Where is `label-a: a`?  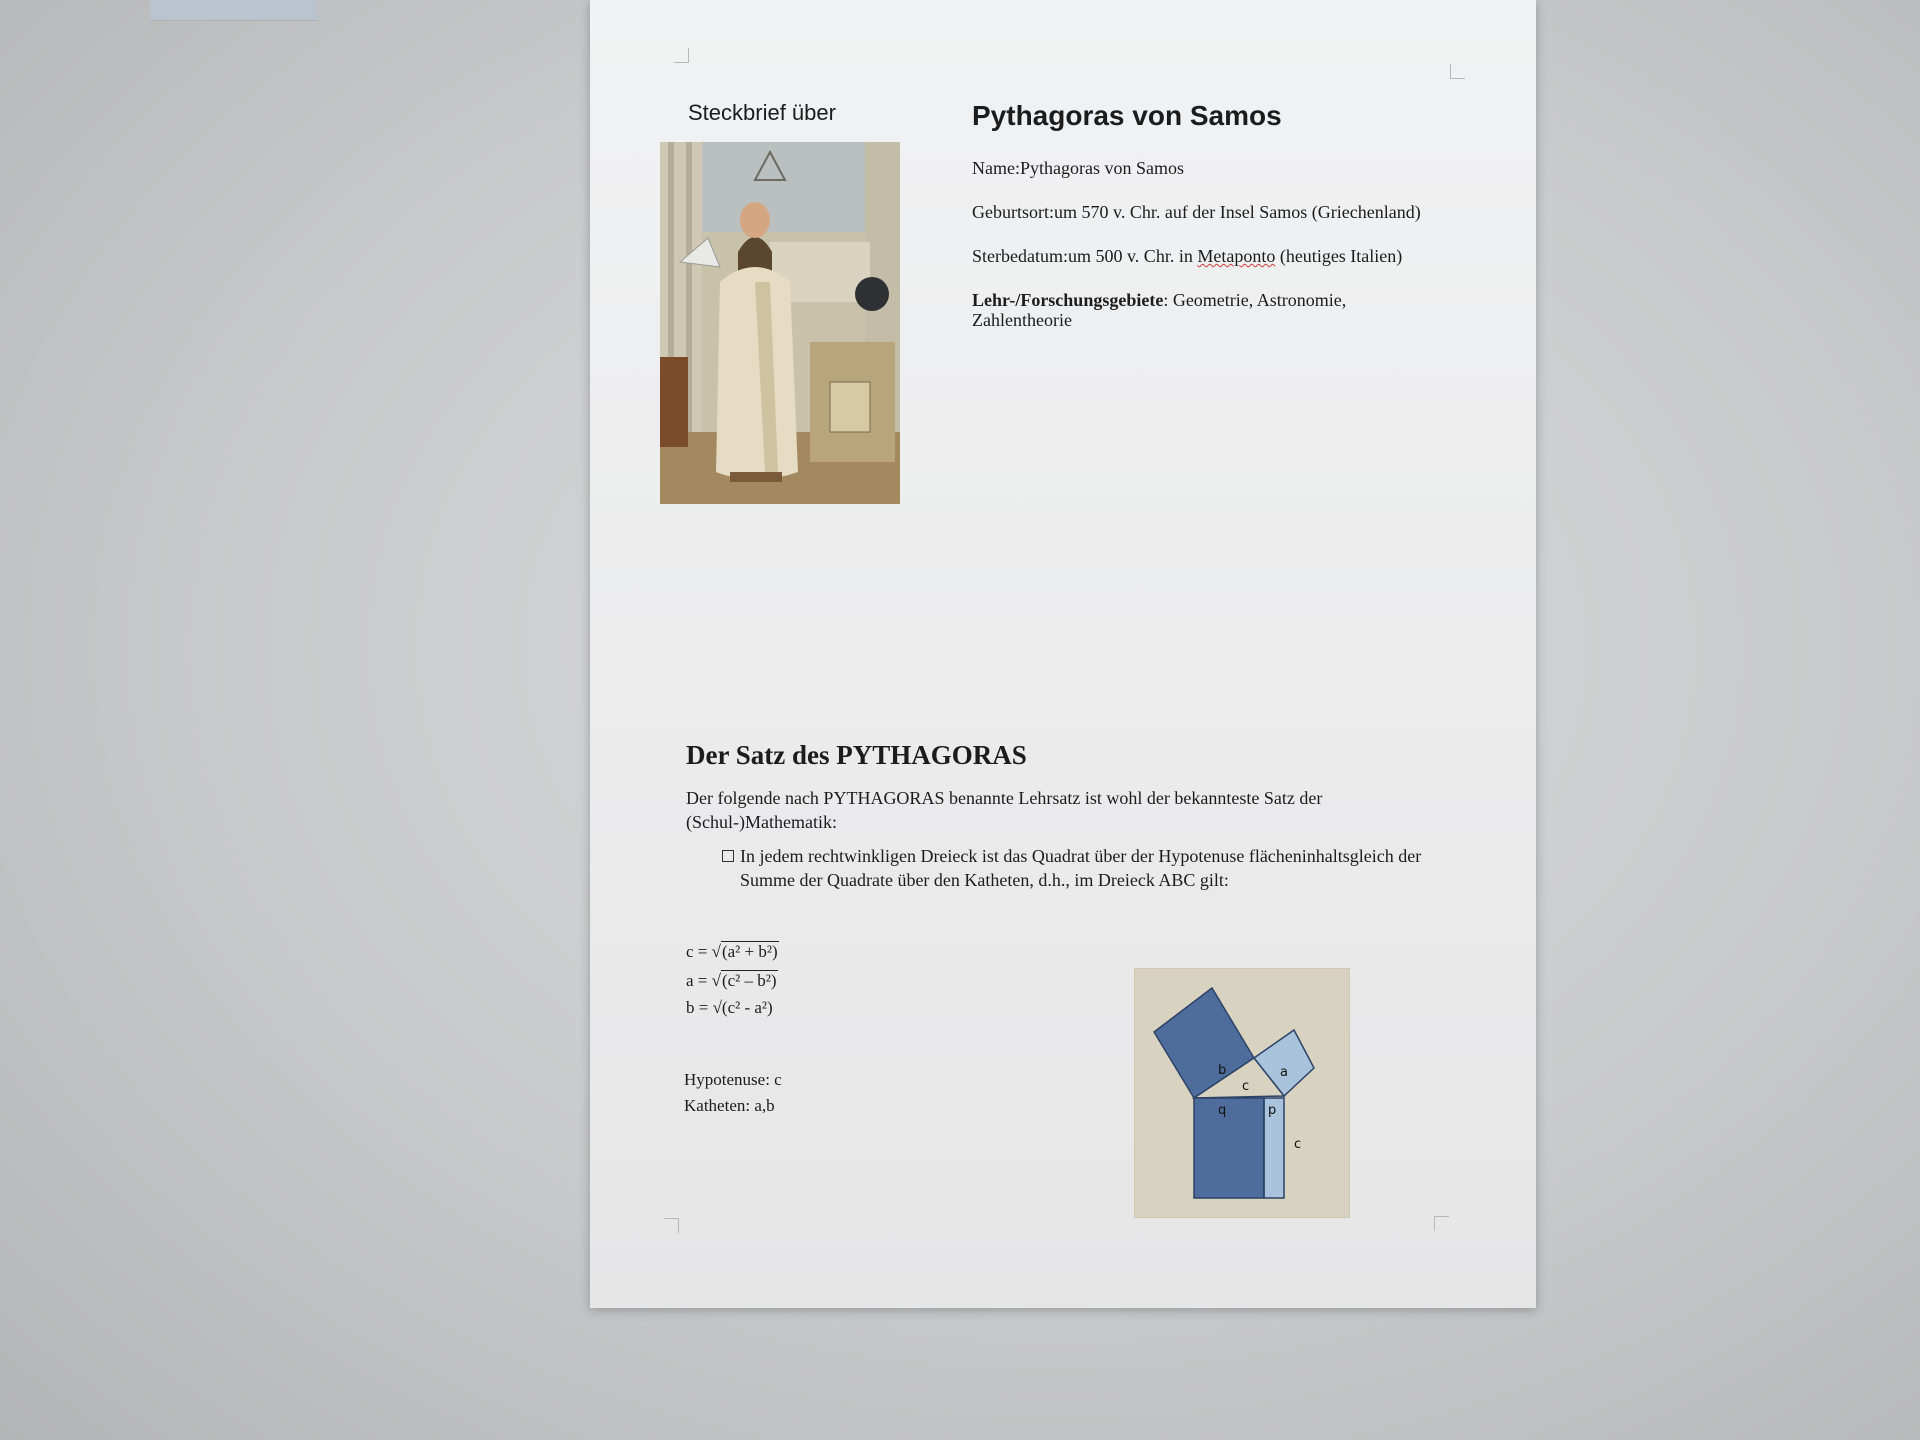
label-a: a is located at coordinates (1284, 1072).